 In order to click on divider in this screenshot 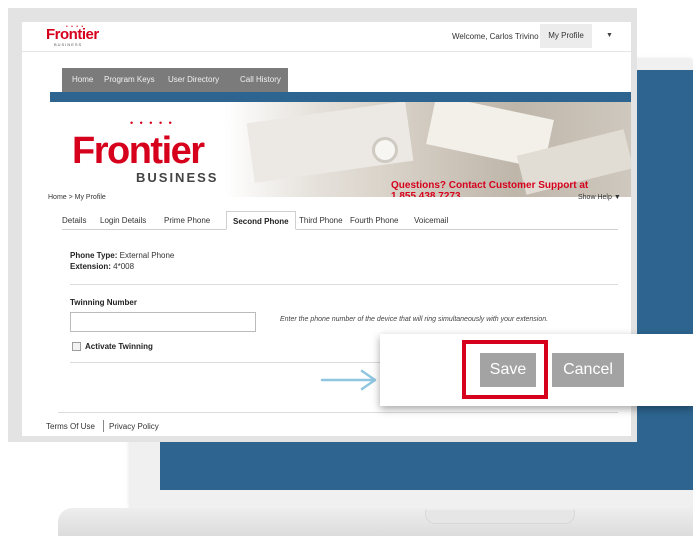, I will do `click(344, 284)`.